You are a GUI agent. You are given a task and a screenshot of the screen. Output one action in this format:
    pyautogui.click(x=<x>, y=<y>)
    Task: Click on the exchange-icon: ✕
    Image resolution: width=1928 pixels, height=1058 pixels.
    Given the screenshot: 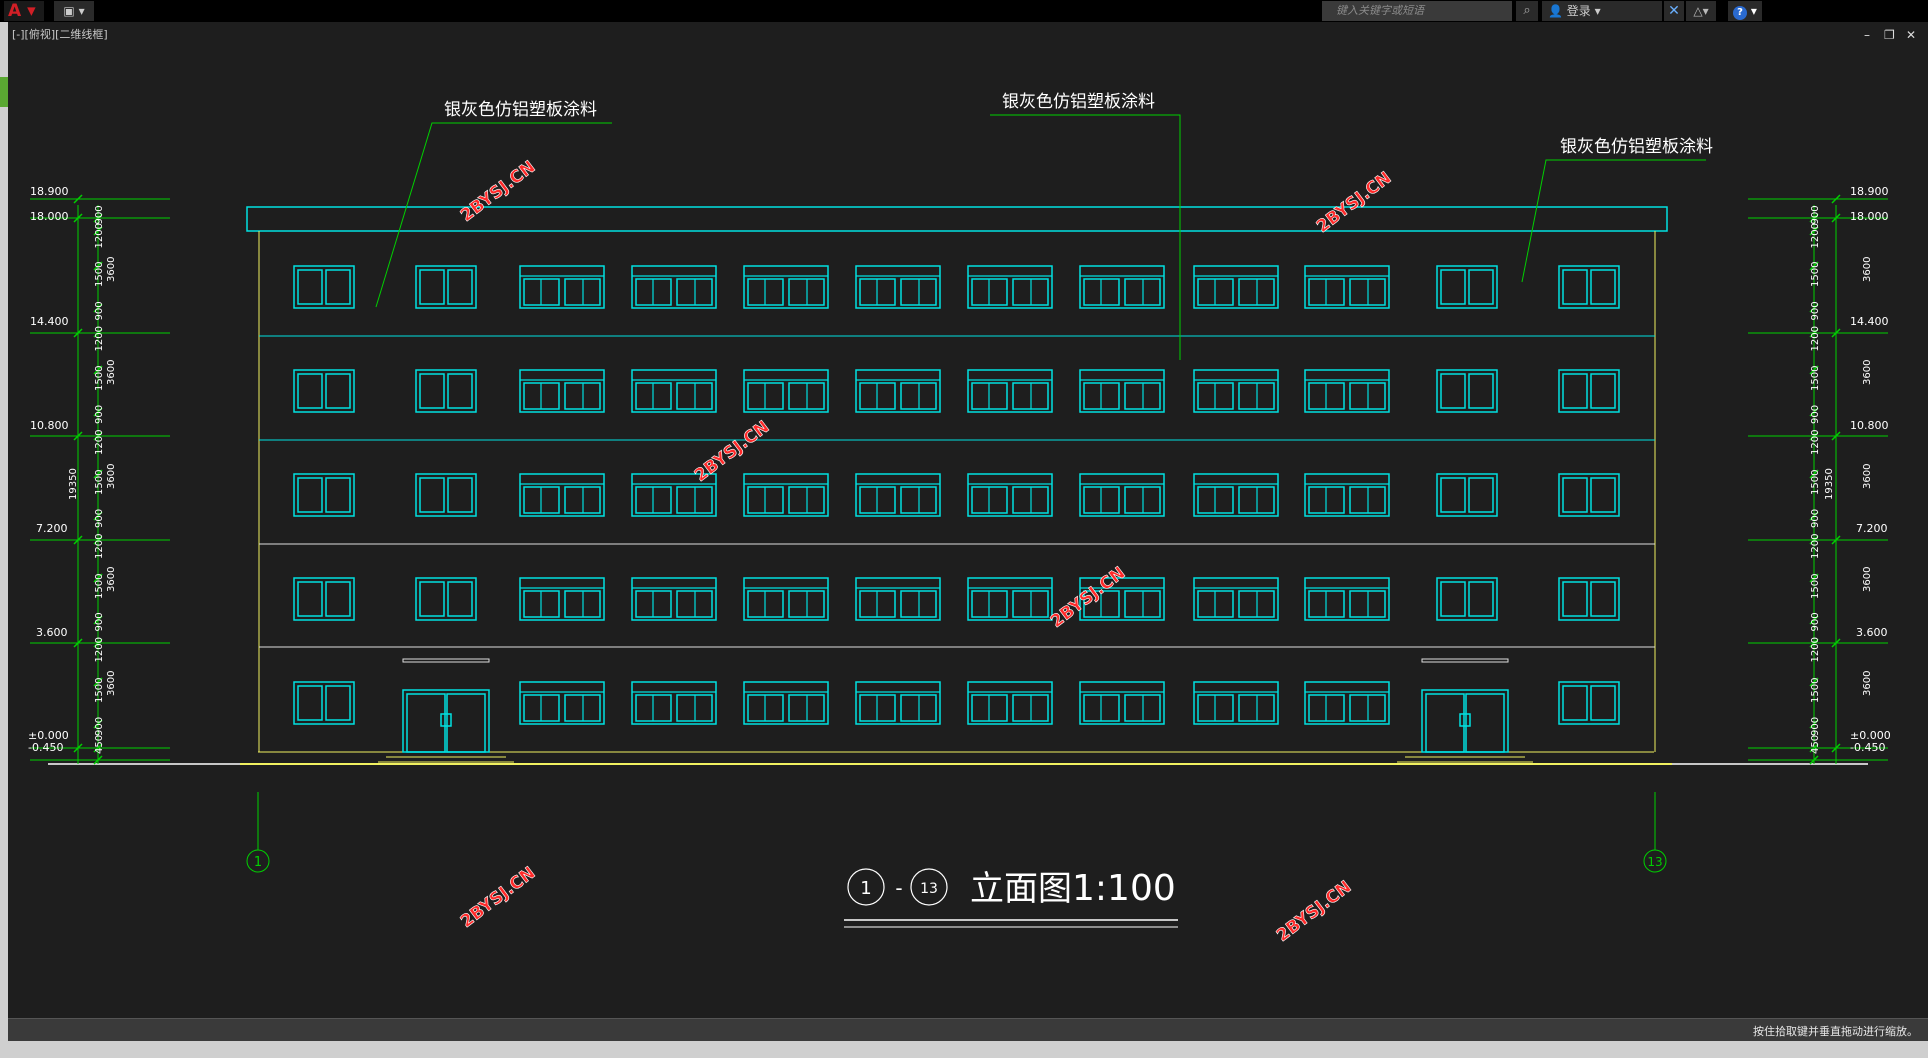 What is the action you would take?
    pyautogui.click(x=1674, y=11)
    